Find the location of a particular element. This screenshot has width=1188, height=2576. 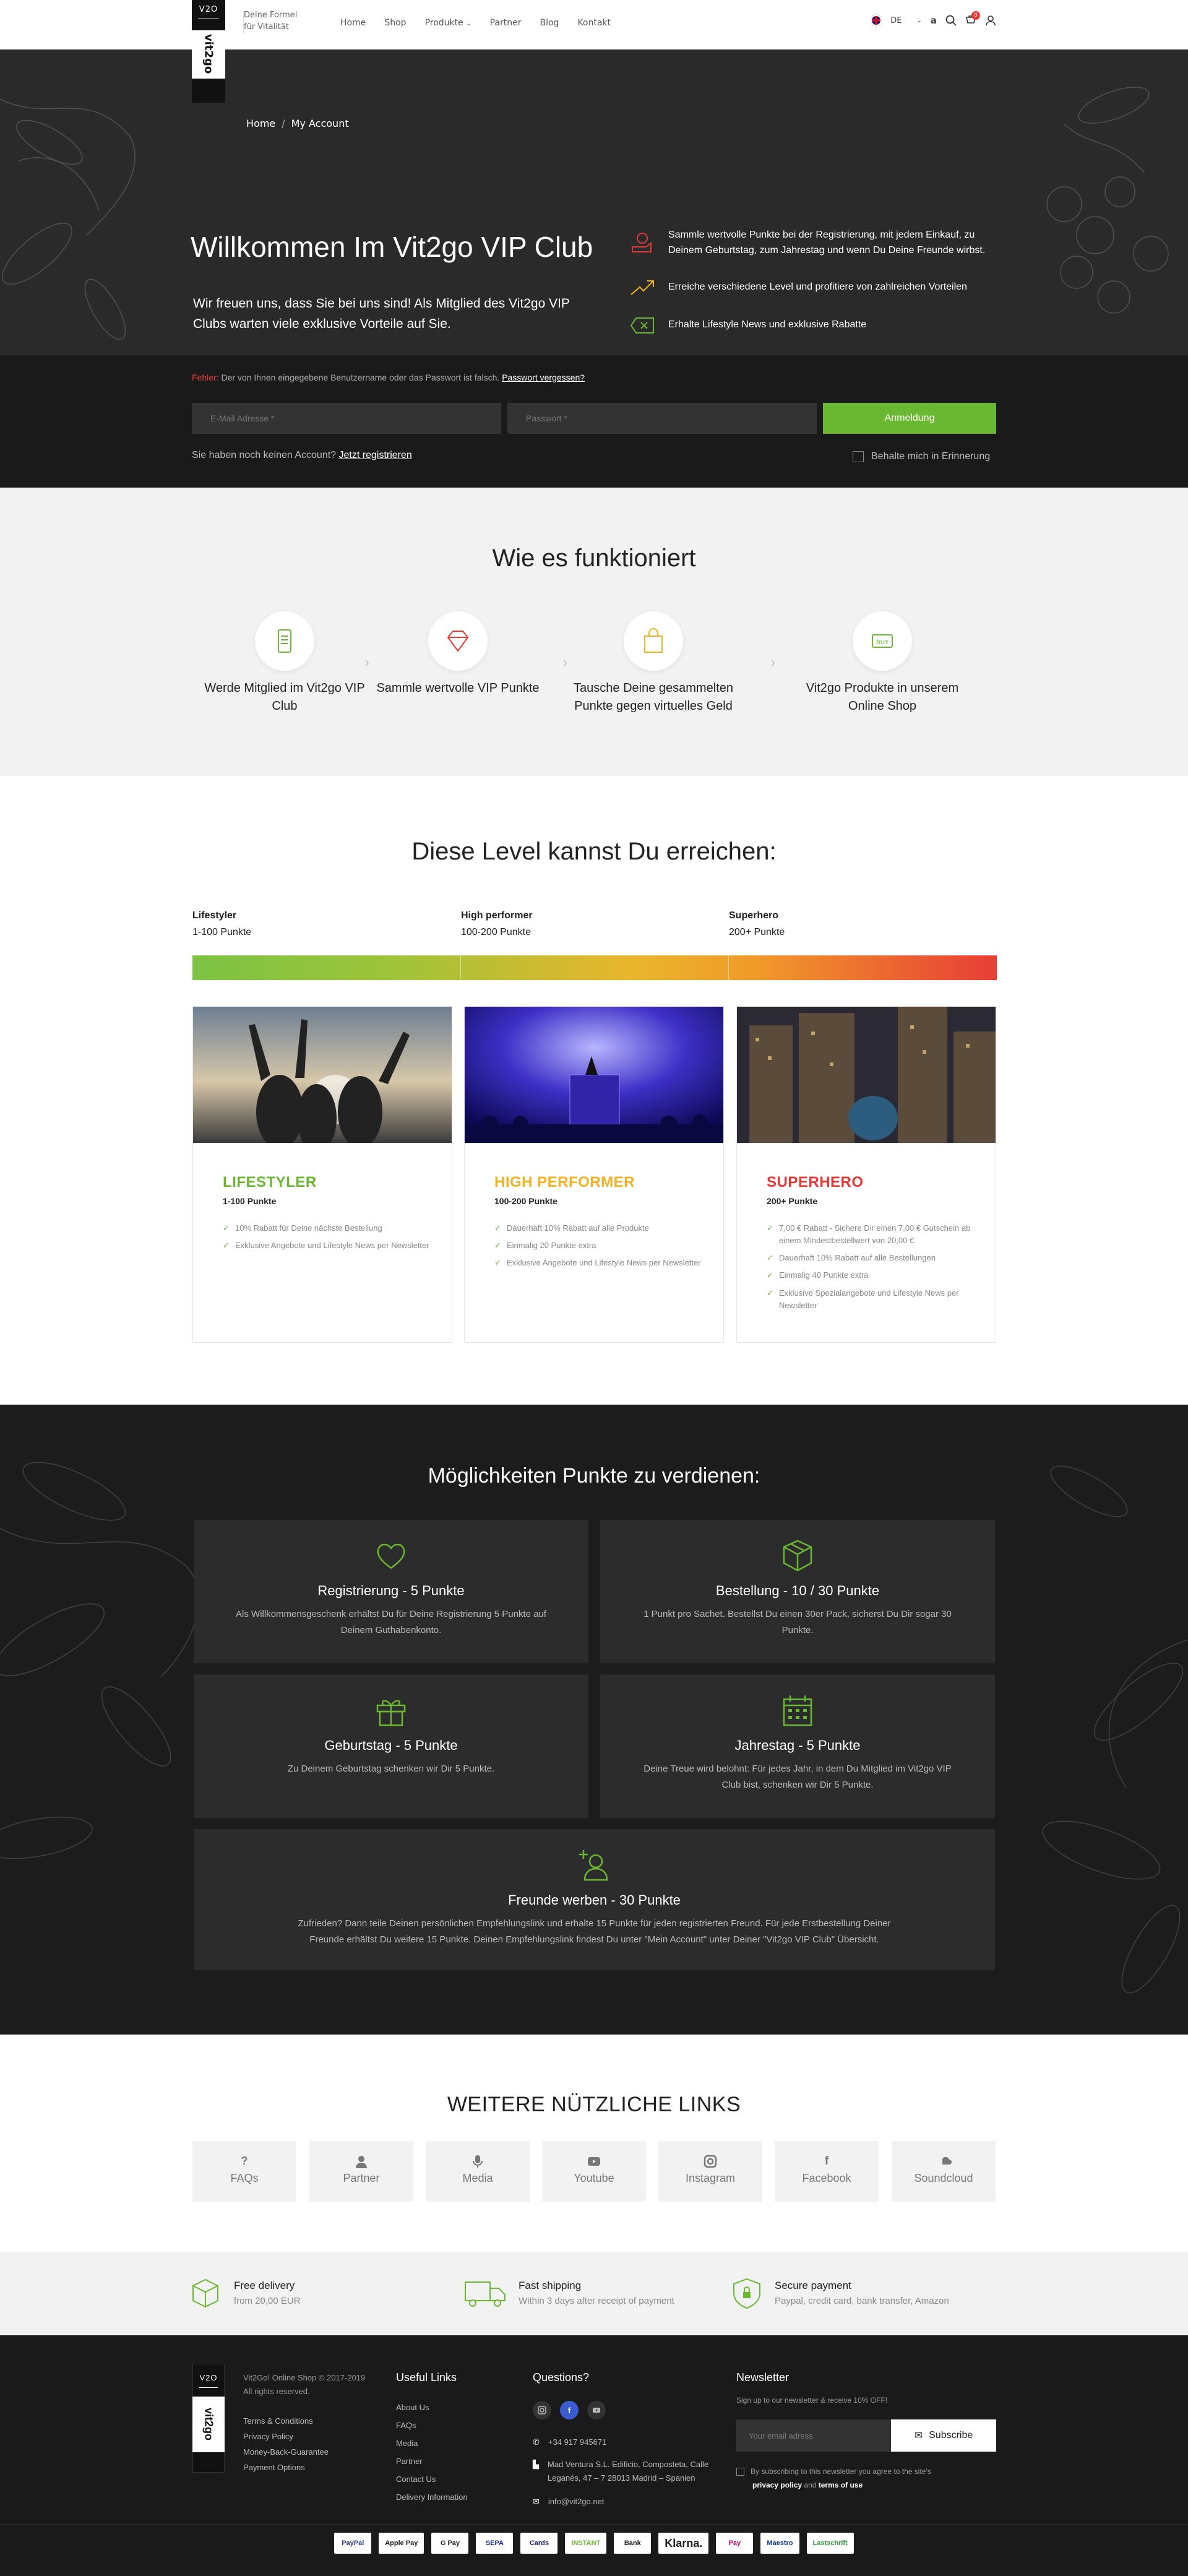

newsletter-heading: Newsletter is located at coordinates (763, 2377).